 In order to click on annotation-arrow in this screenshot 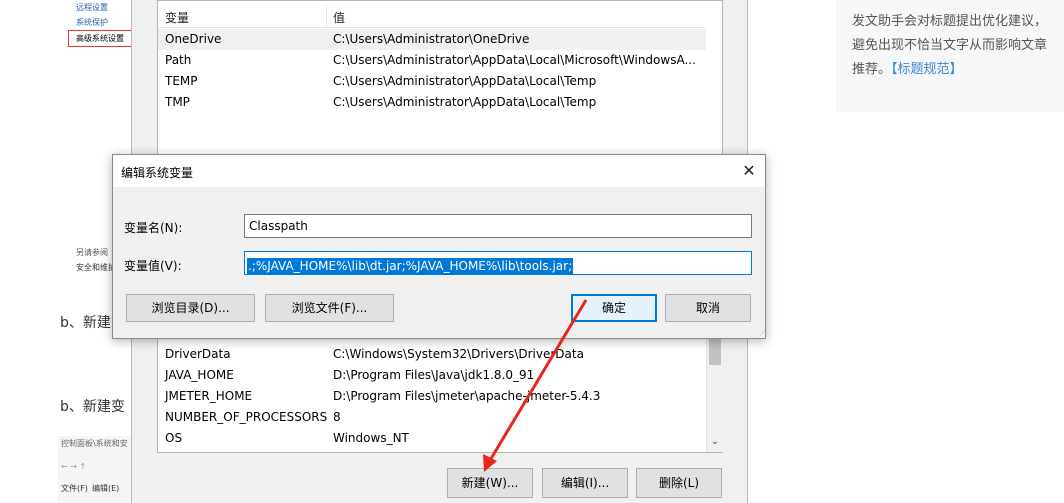, I will do `click(535, 385)`.